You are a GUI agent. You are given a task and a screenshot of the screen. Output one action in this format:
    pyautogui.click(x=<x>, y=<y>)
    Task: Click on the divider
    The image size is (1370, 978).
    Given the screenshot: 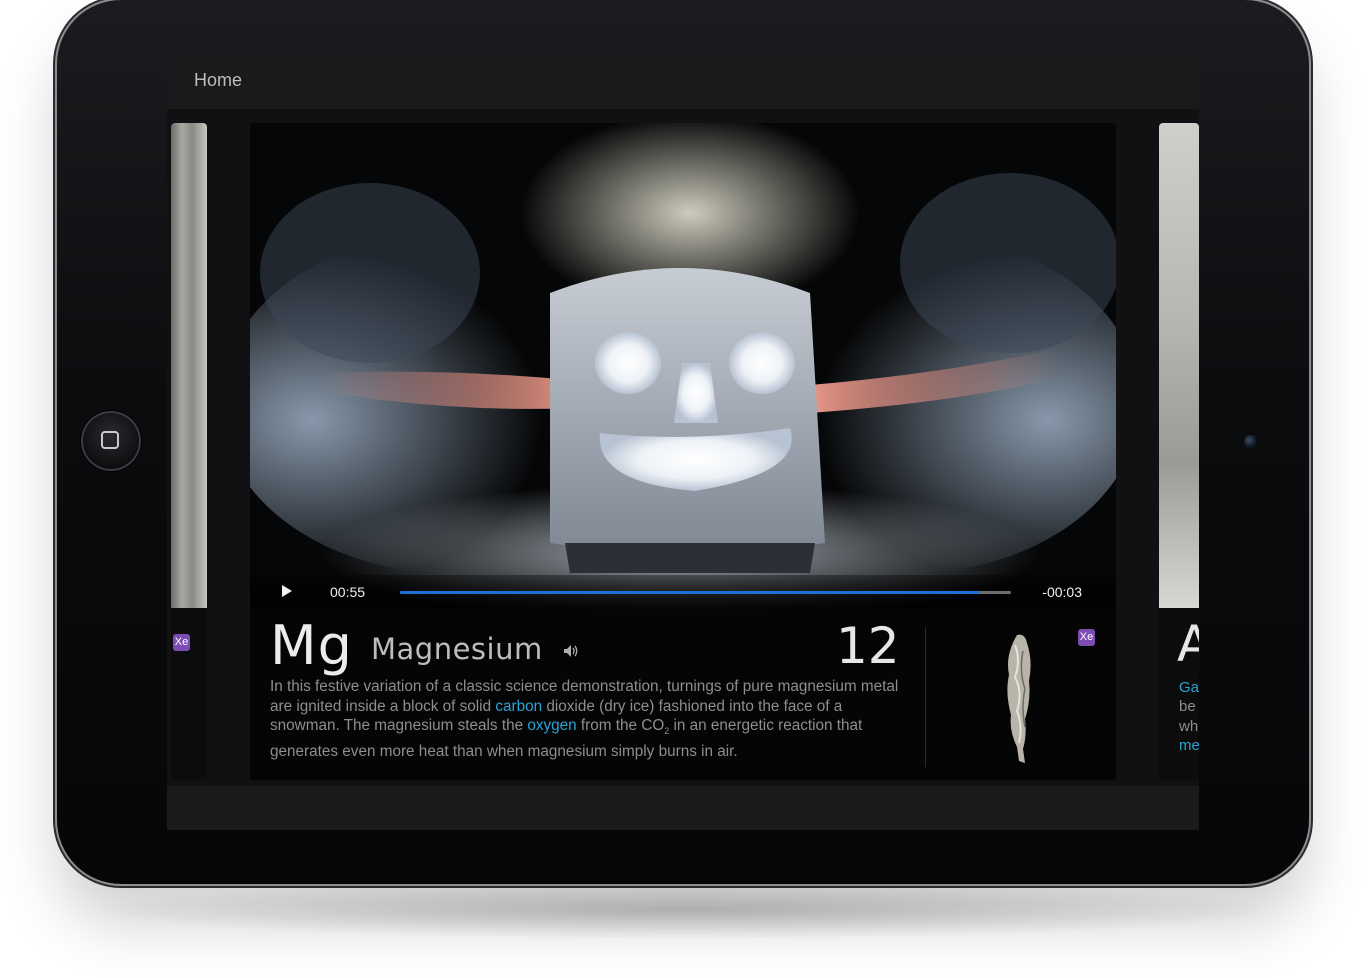 What is the action you would take?
    pyautogui.click(x=925, y=697)
    